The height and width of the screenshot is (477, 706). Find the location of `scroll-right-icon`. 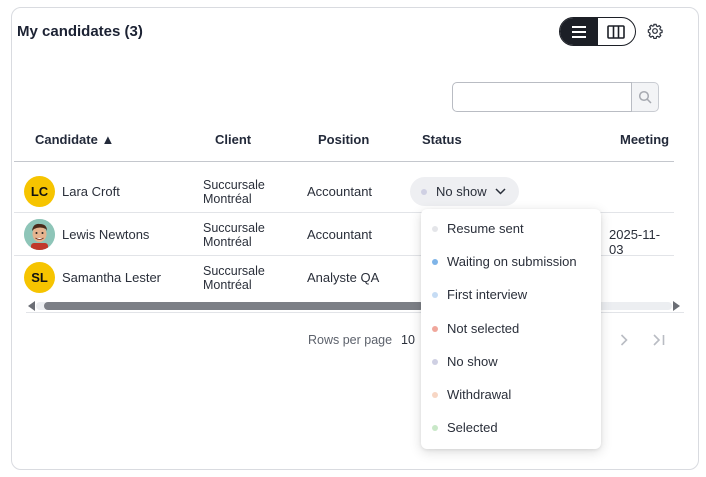

scroll-right-icon is located at coordinates (676, 306).